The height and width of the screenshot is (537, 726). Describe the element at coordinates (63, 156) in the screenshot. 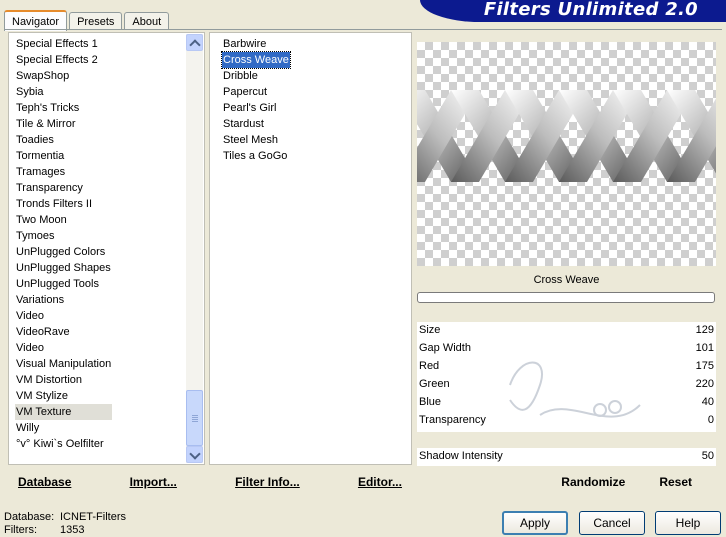

I see `category-item: Tormentia` at that location.